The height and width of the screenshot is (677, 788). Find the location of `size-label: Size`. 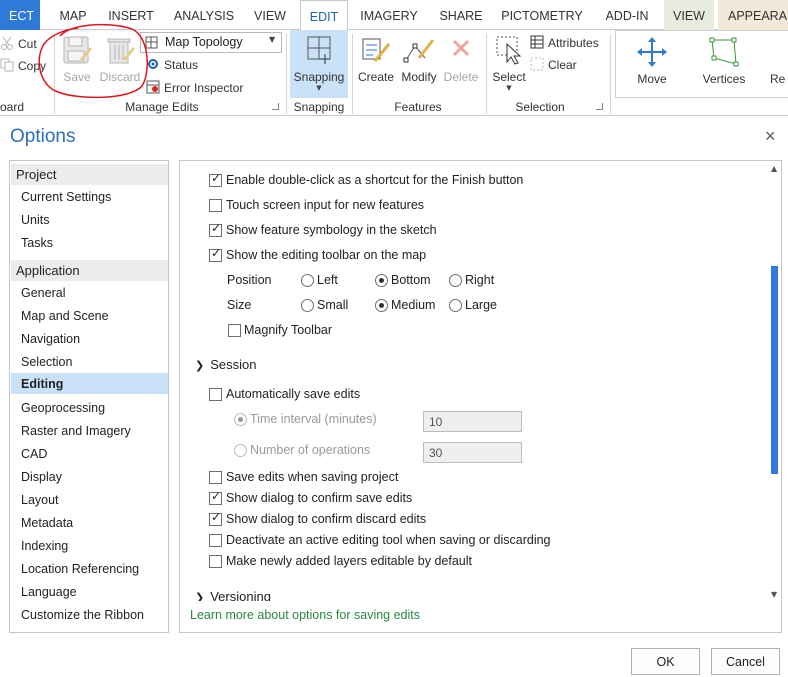

size-label: Size is located at coordinates (239, 305).